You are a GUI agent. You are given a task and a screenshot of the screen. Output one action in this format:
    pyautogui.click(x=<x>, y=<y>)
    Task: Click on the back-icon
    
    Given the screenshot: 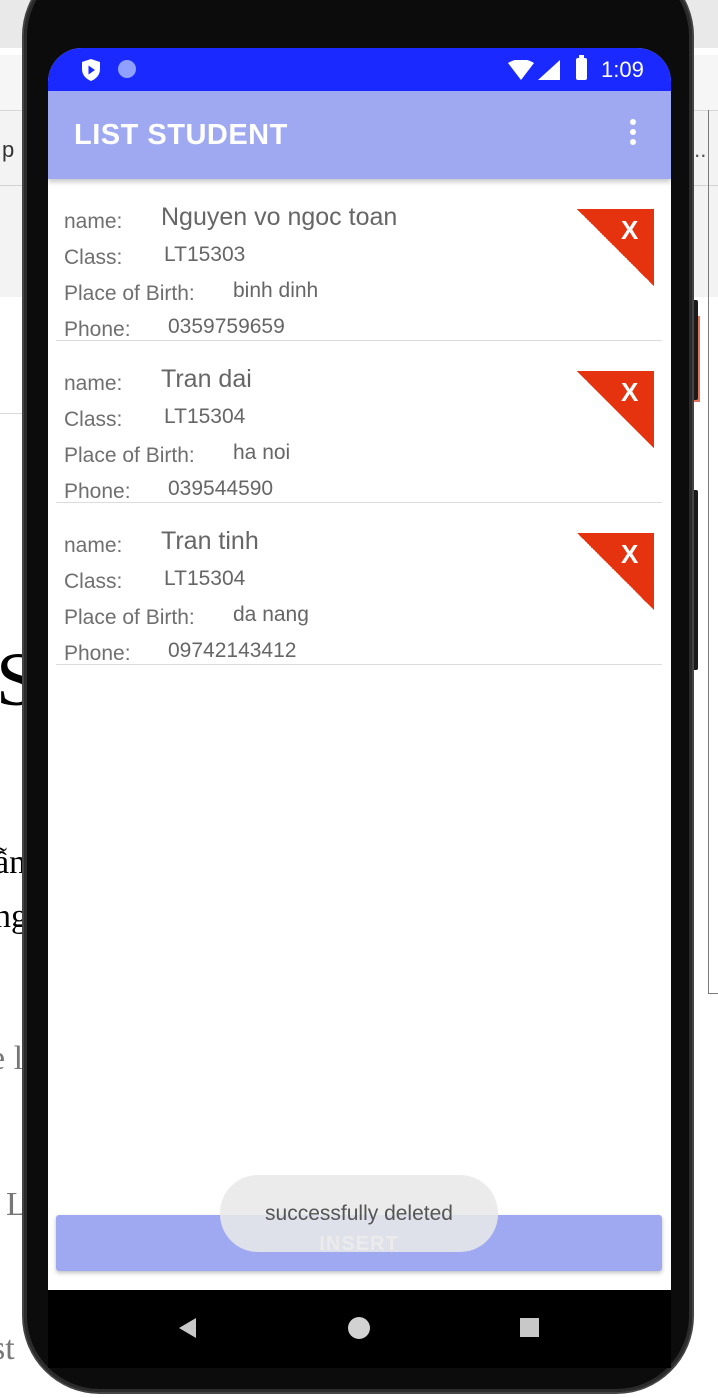 What is the action you would take?
    pyautogui.click(x=187, y=1328)
    